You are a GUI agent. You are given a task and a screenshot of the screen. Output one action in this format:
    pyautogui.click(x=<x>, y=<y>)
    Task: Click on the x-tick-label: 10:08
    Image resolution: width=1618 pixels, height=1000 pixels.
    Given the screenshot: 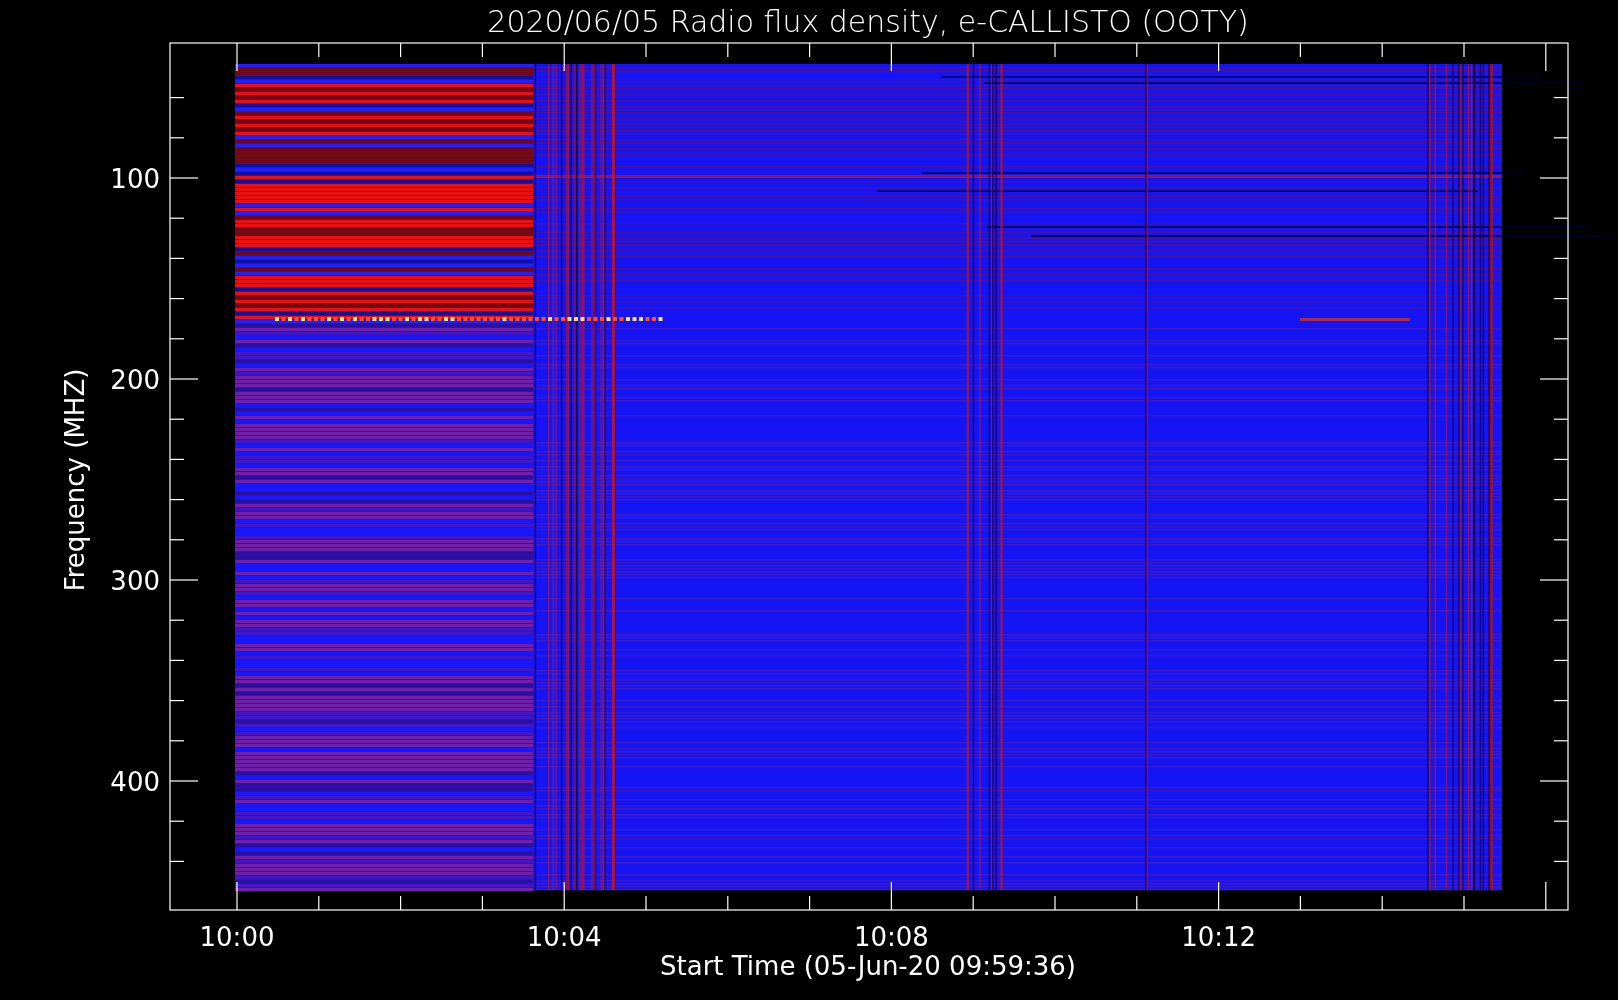 What is the action you would take?
    pyautogui.click(x=891, y=937)
    